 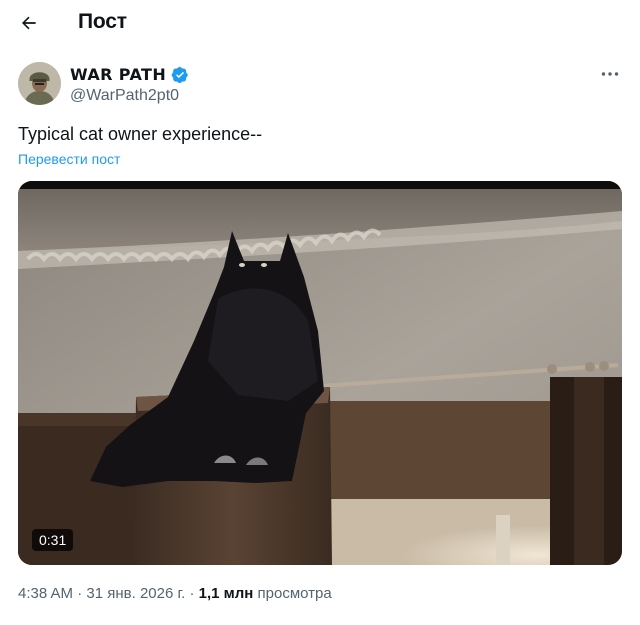 What do you see at coordinates (102, 21) in the screenshot?
I see `page-title: Пост` at bounding box center [102, 21].